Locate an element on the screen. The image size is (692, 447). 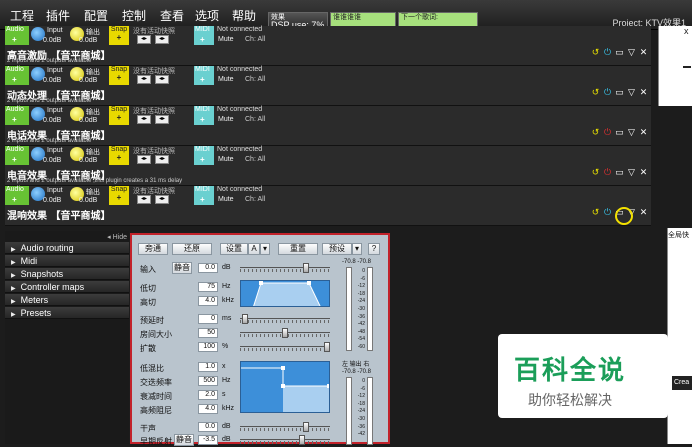
sidebar-item-snapshots: Snapshots is located at coordinates (67, 274).